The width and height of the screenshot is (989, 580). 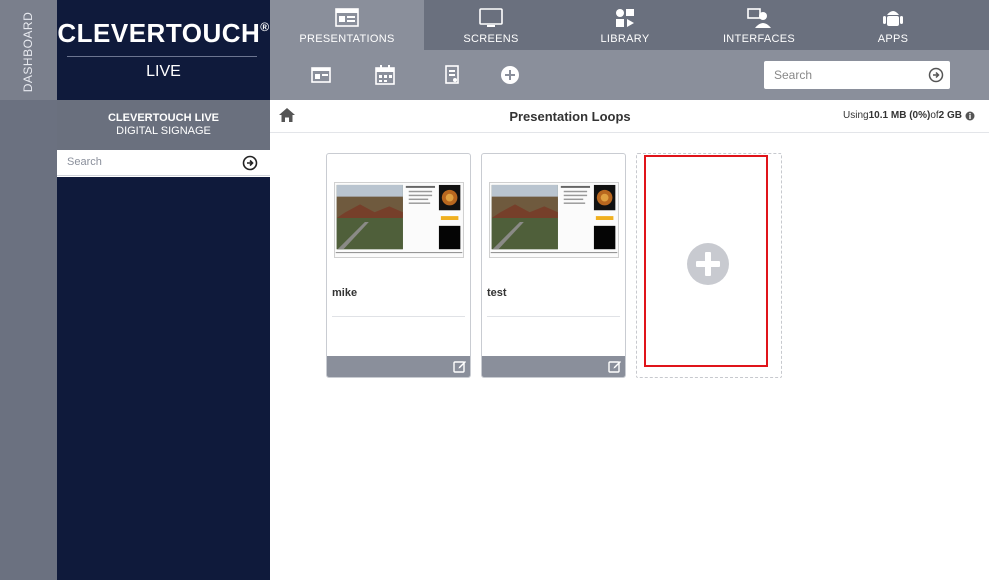 What do you see at coordinates (893, 39) in the screenshot?
I see `tab-label: APPS` at bounding box center [893, 39].